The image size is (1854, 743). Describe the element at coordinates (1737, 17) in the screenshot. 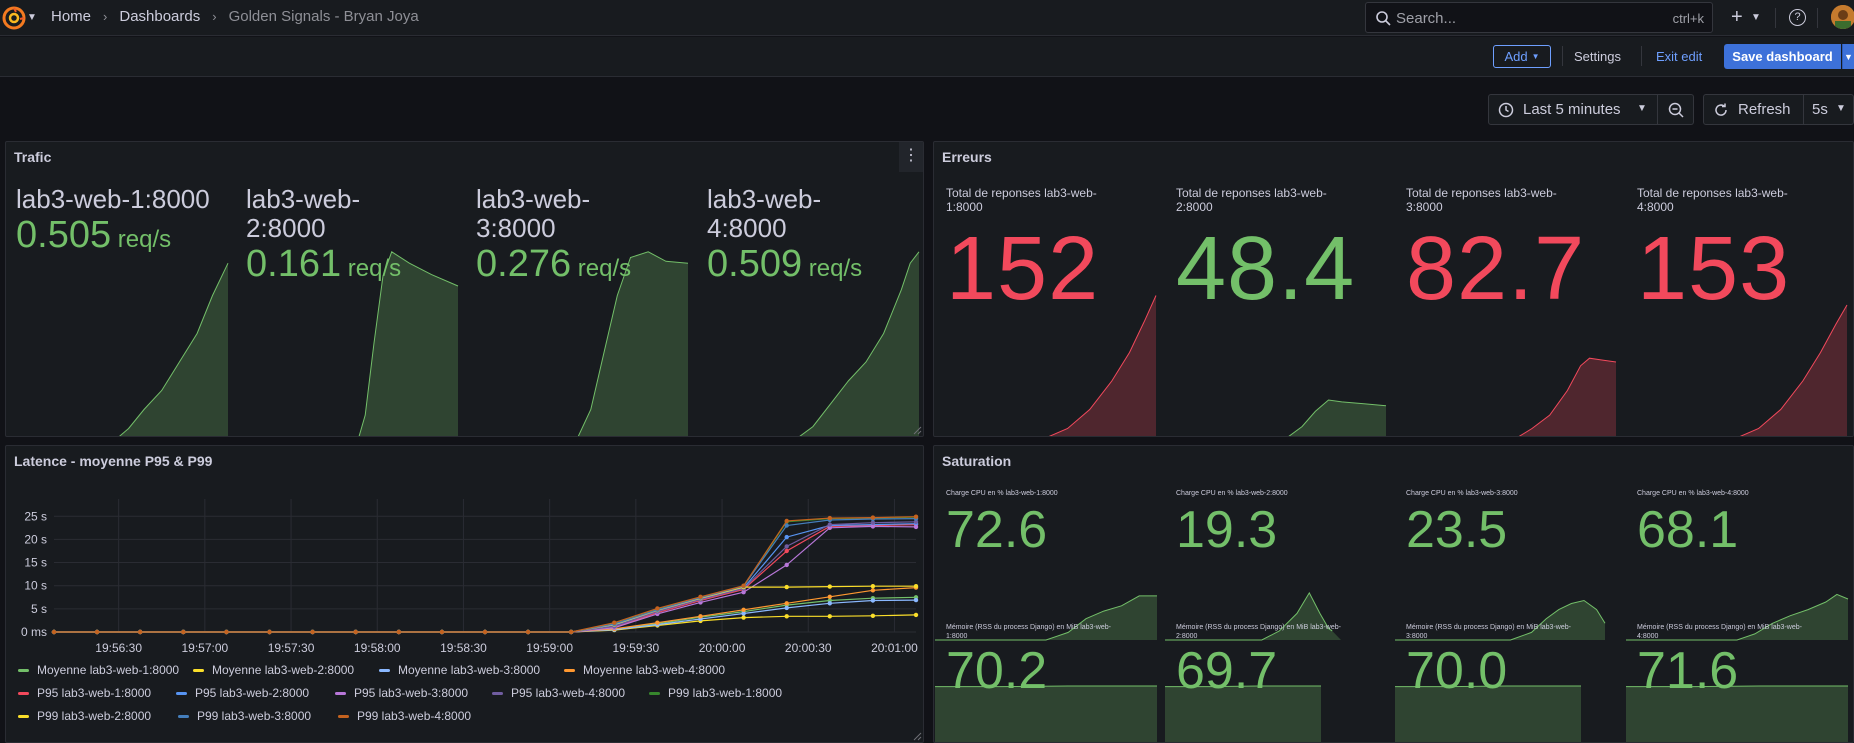

I see `new-plus-icon: +` at that location.